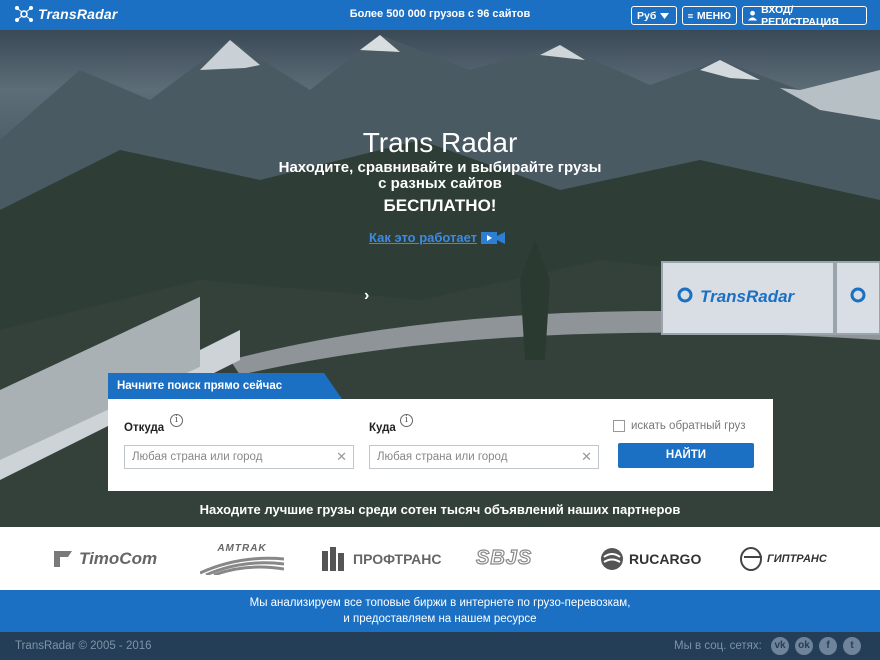 The height and width of the screenshot is (660, 880). I want to click on clear-to-icon: ✕, so click(586, 457).